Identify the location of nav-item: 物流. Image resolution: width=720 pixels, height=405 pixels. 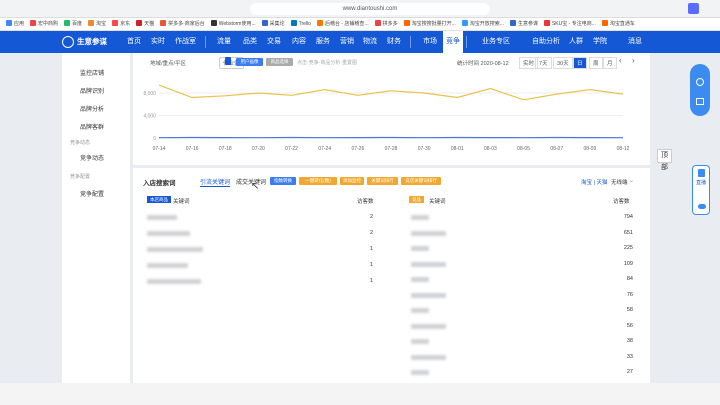
(370, 42).